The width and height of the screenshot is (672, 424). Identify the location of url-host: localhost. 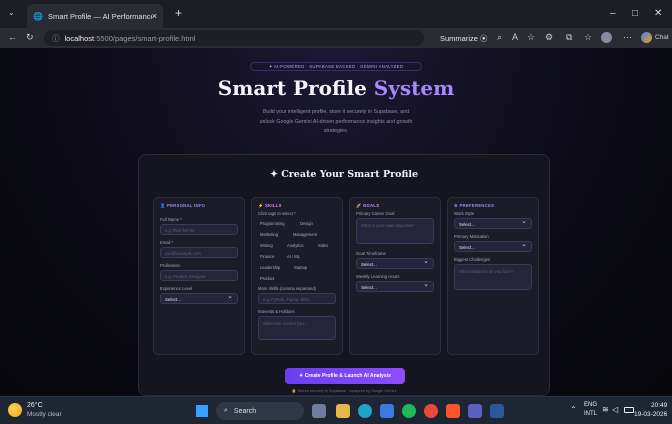
(79, 38).